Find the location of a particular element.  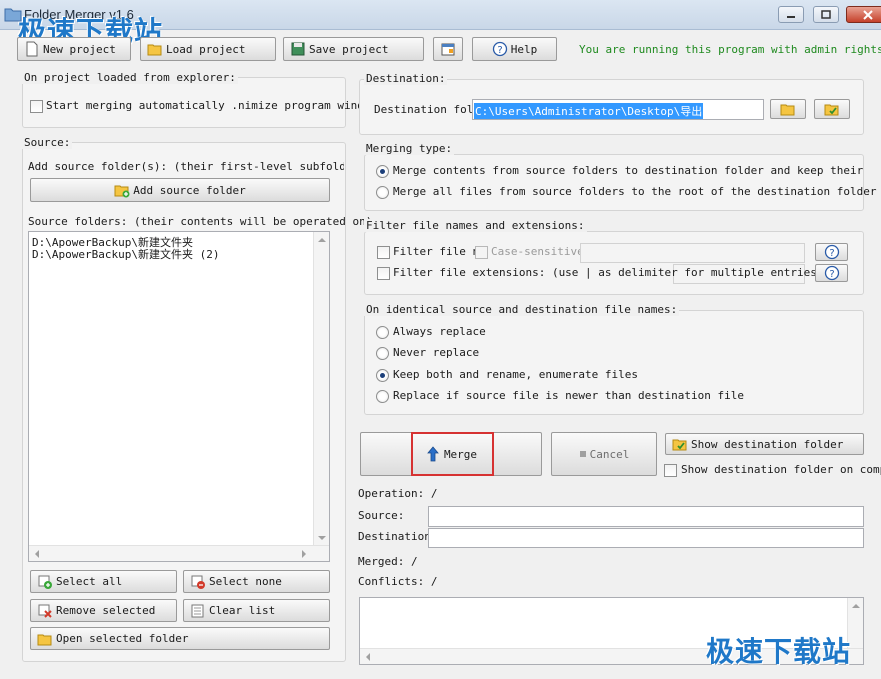

settings-calendar-icon is located at coordinates (448, 49).